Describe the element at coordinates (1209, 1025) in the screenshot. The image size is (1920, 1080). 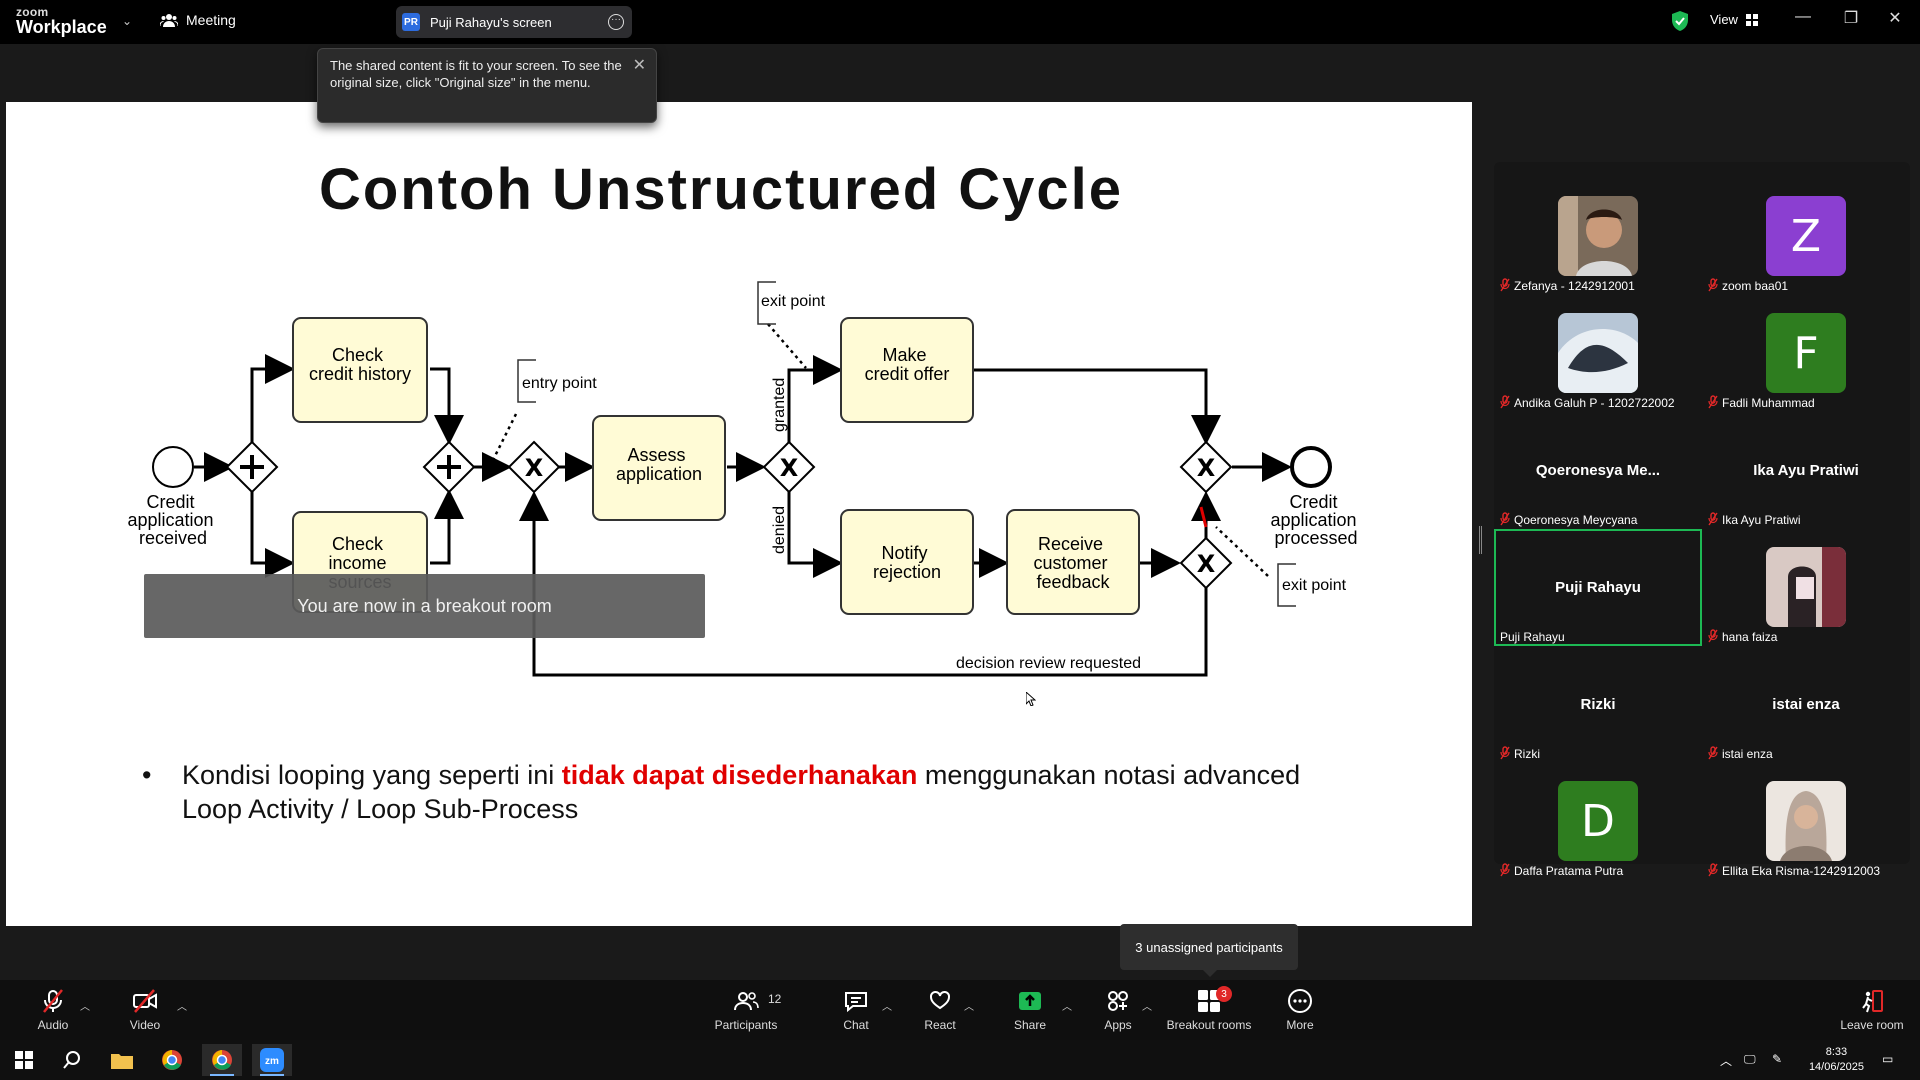
I see `breakout-rooms-label: Breakout rooms` at that location.